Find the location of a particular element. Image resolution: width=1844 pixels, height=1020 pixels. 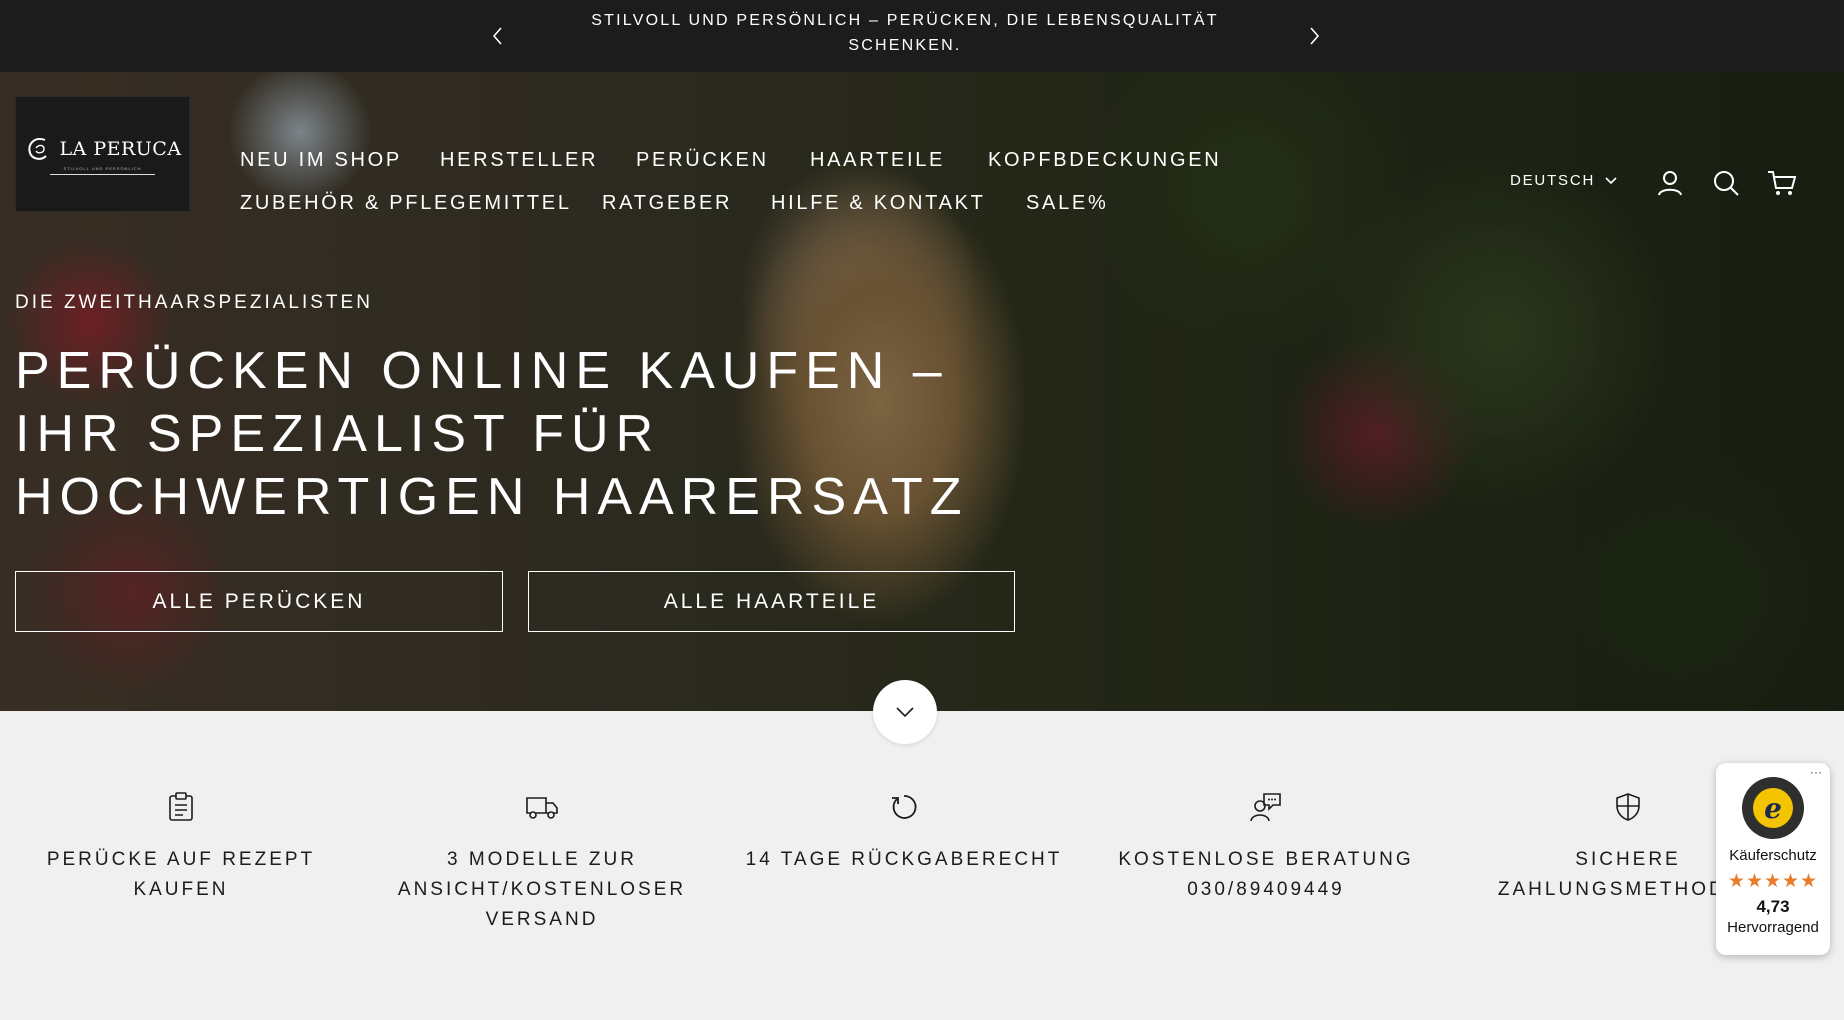

nav-item-neu-im-shop: NEU IM SHOP is located at coordinates (321, 160).